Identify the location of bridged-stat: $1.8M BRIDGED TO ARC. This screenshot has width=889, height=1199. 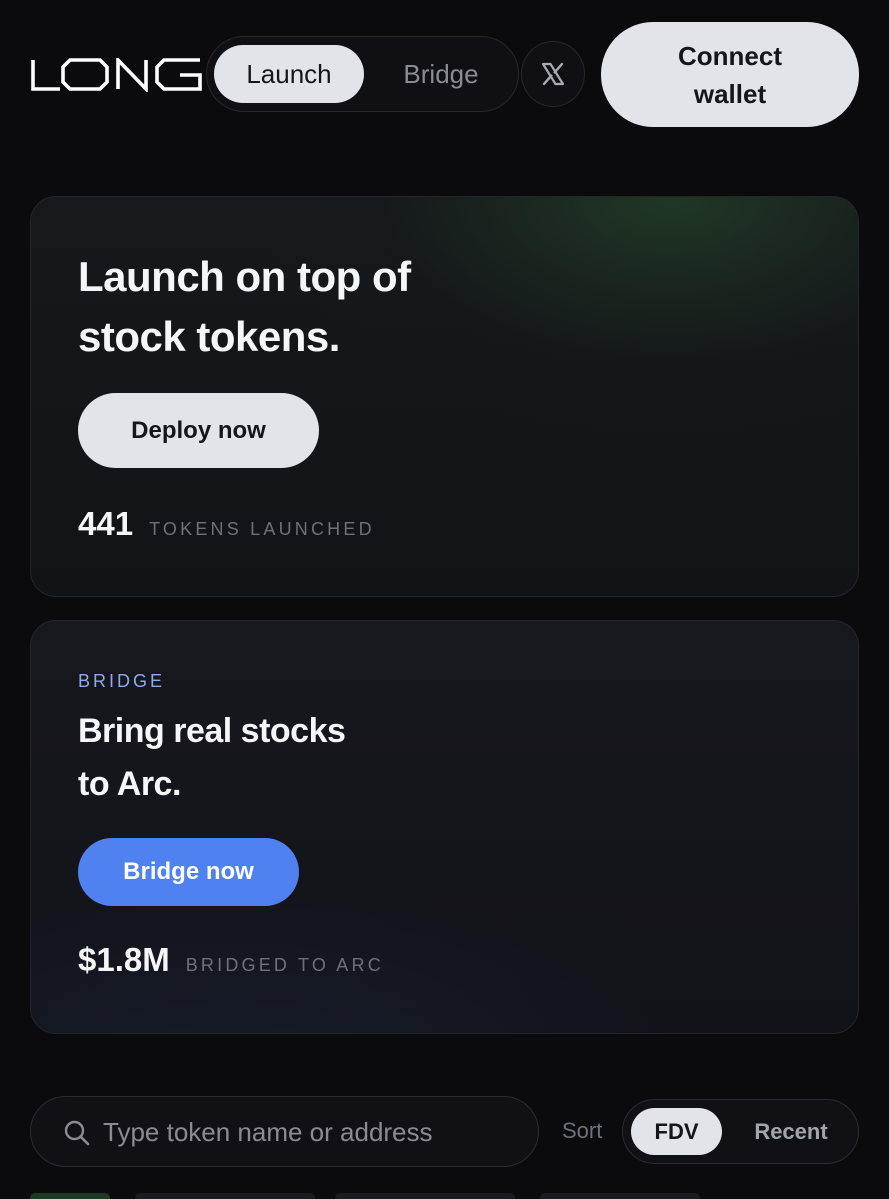
(231, 960).